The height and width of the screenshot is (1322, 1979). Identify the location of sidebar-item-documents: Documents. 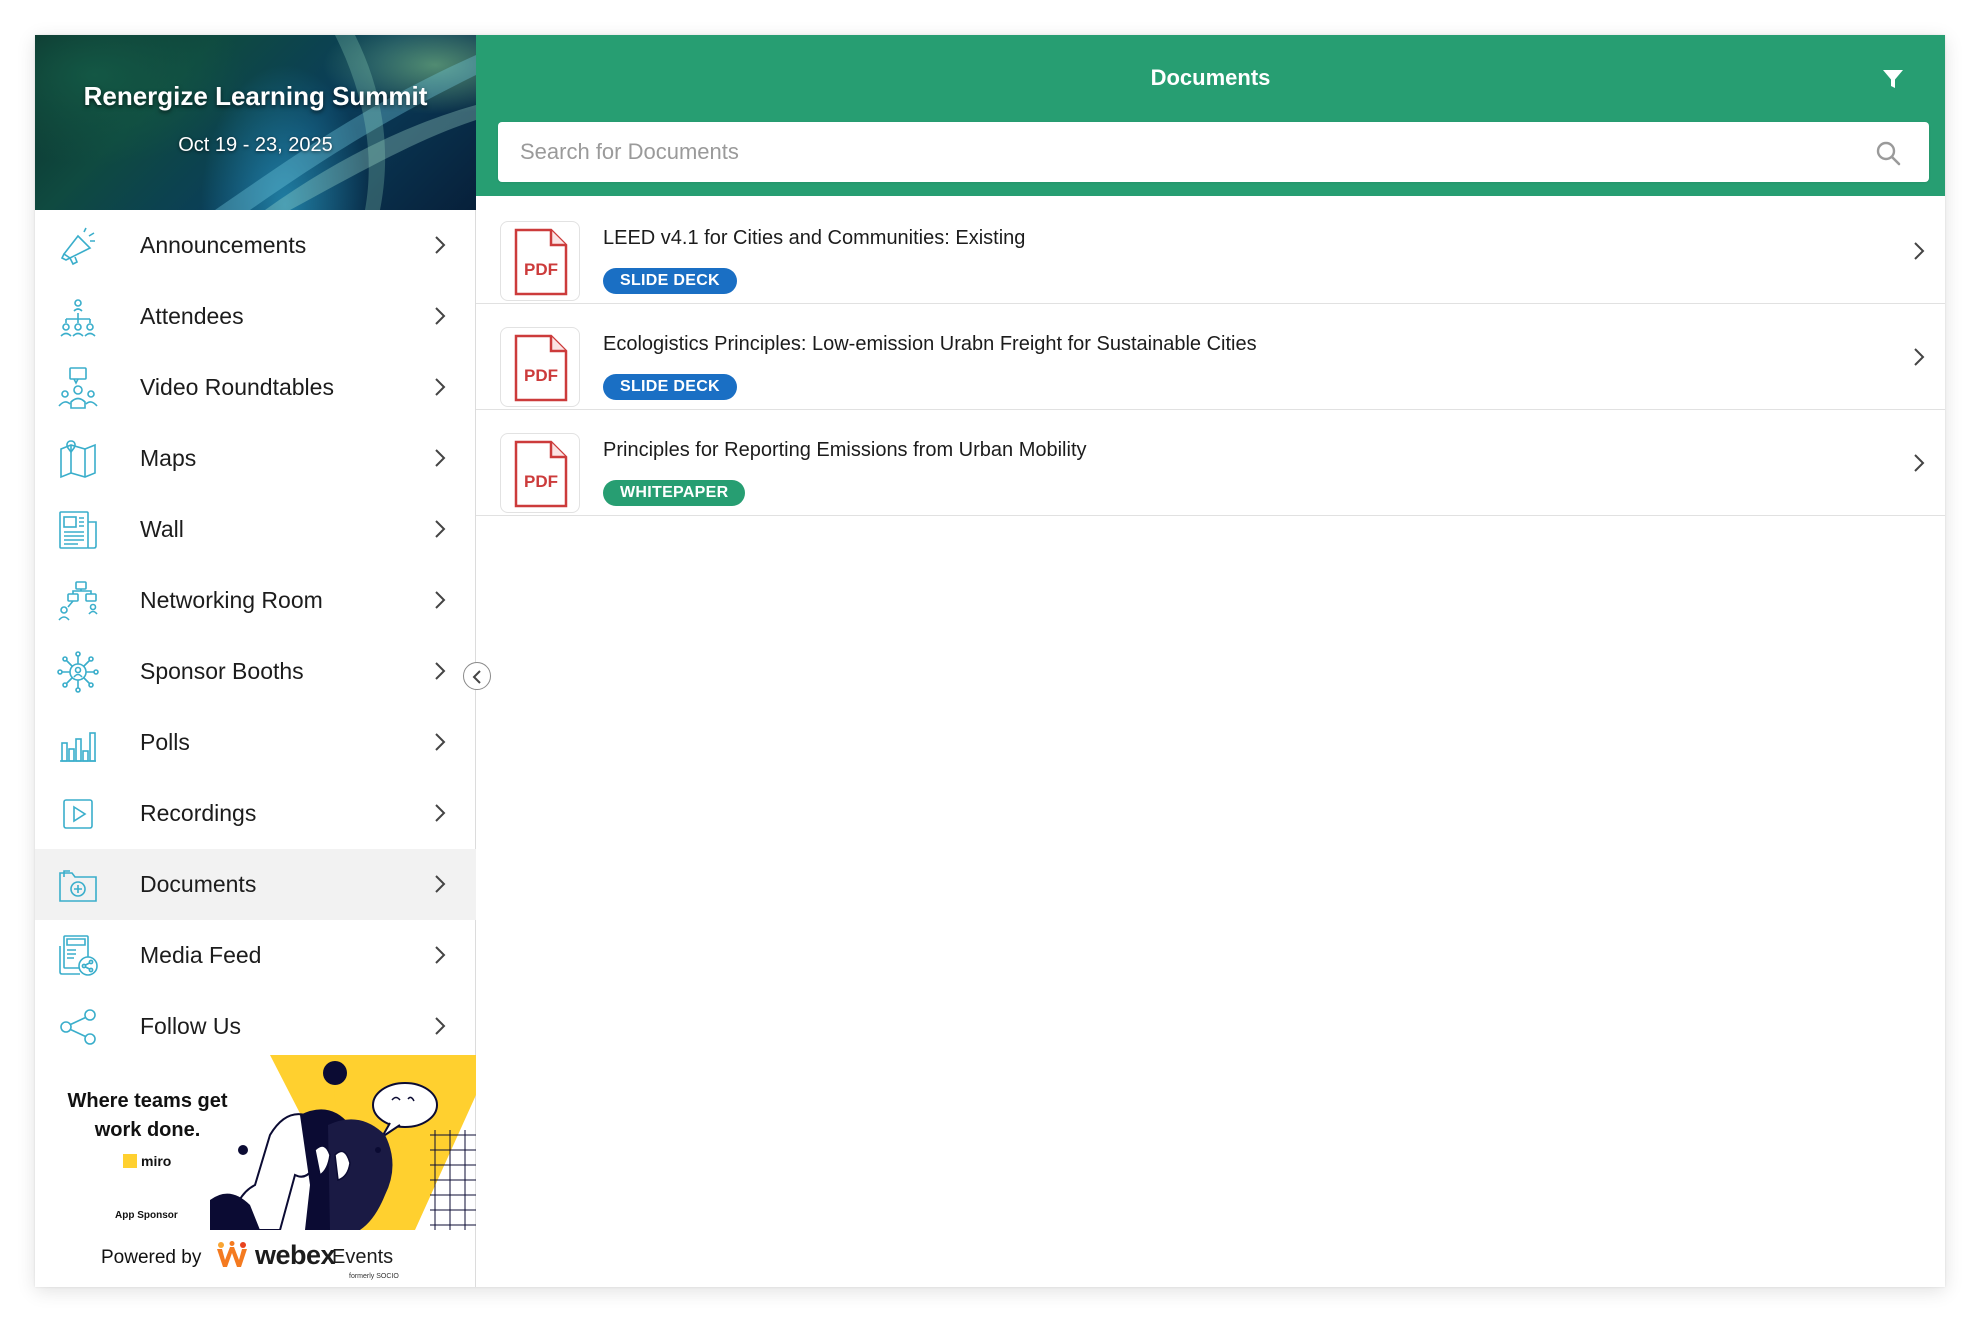
(255, 884).